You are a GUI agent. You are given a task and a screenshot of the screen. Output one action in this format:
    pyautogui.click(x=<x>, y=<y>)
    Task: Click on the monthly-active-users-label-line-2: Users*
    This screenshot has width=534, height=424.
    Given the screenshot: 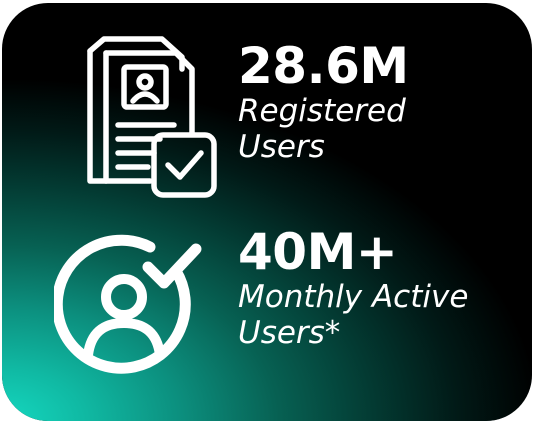 What is the action you would take?
    pyautogui.click(x=289, y=333)
    